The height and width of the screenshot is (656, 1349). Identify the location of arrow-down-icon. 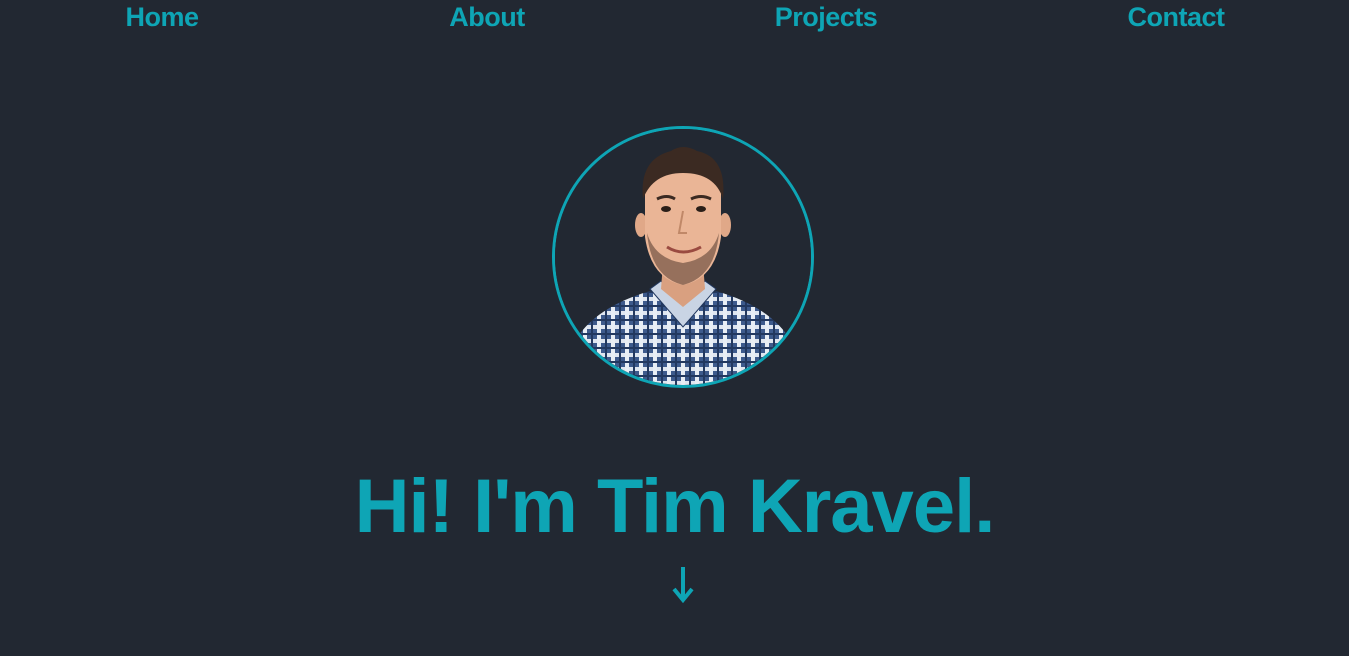
(683, 584).